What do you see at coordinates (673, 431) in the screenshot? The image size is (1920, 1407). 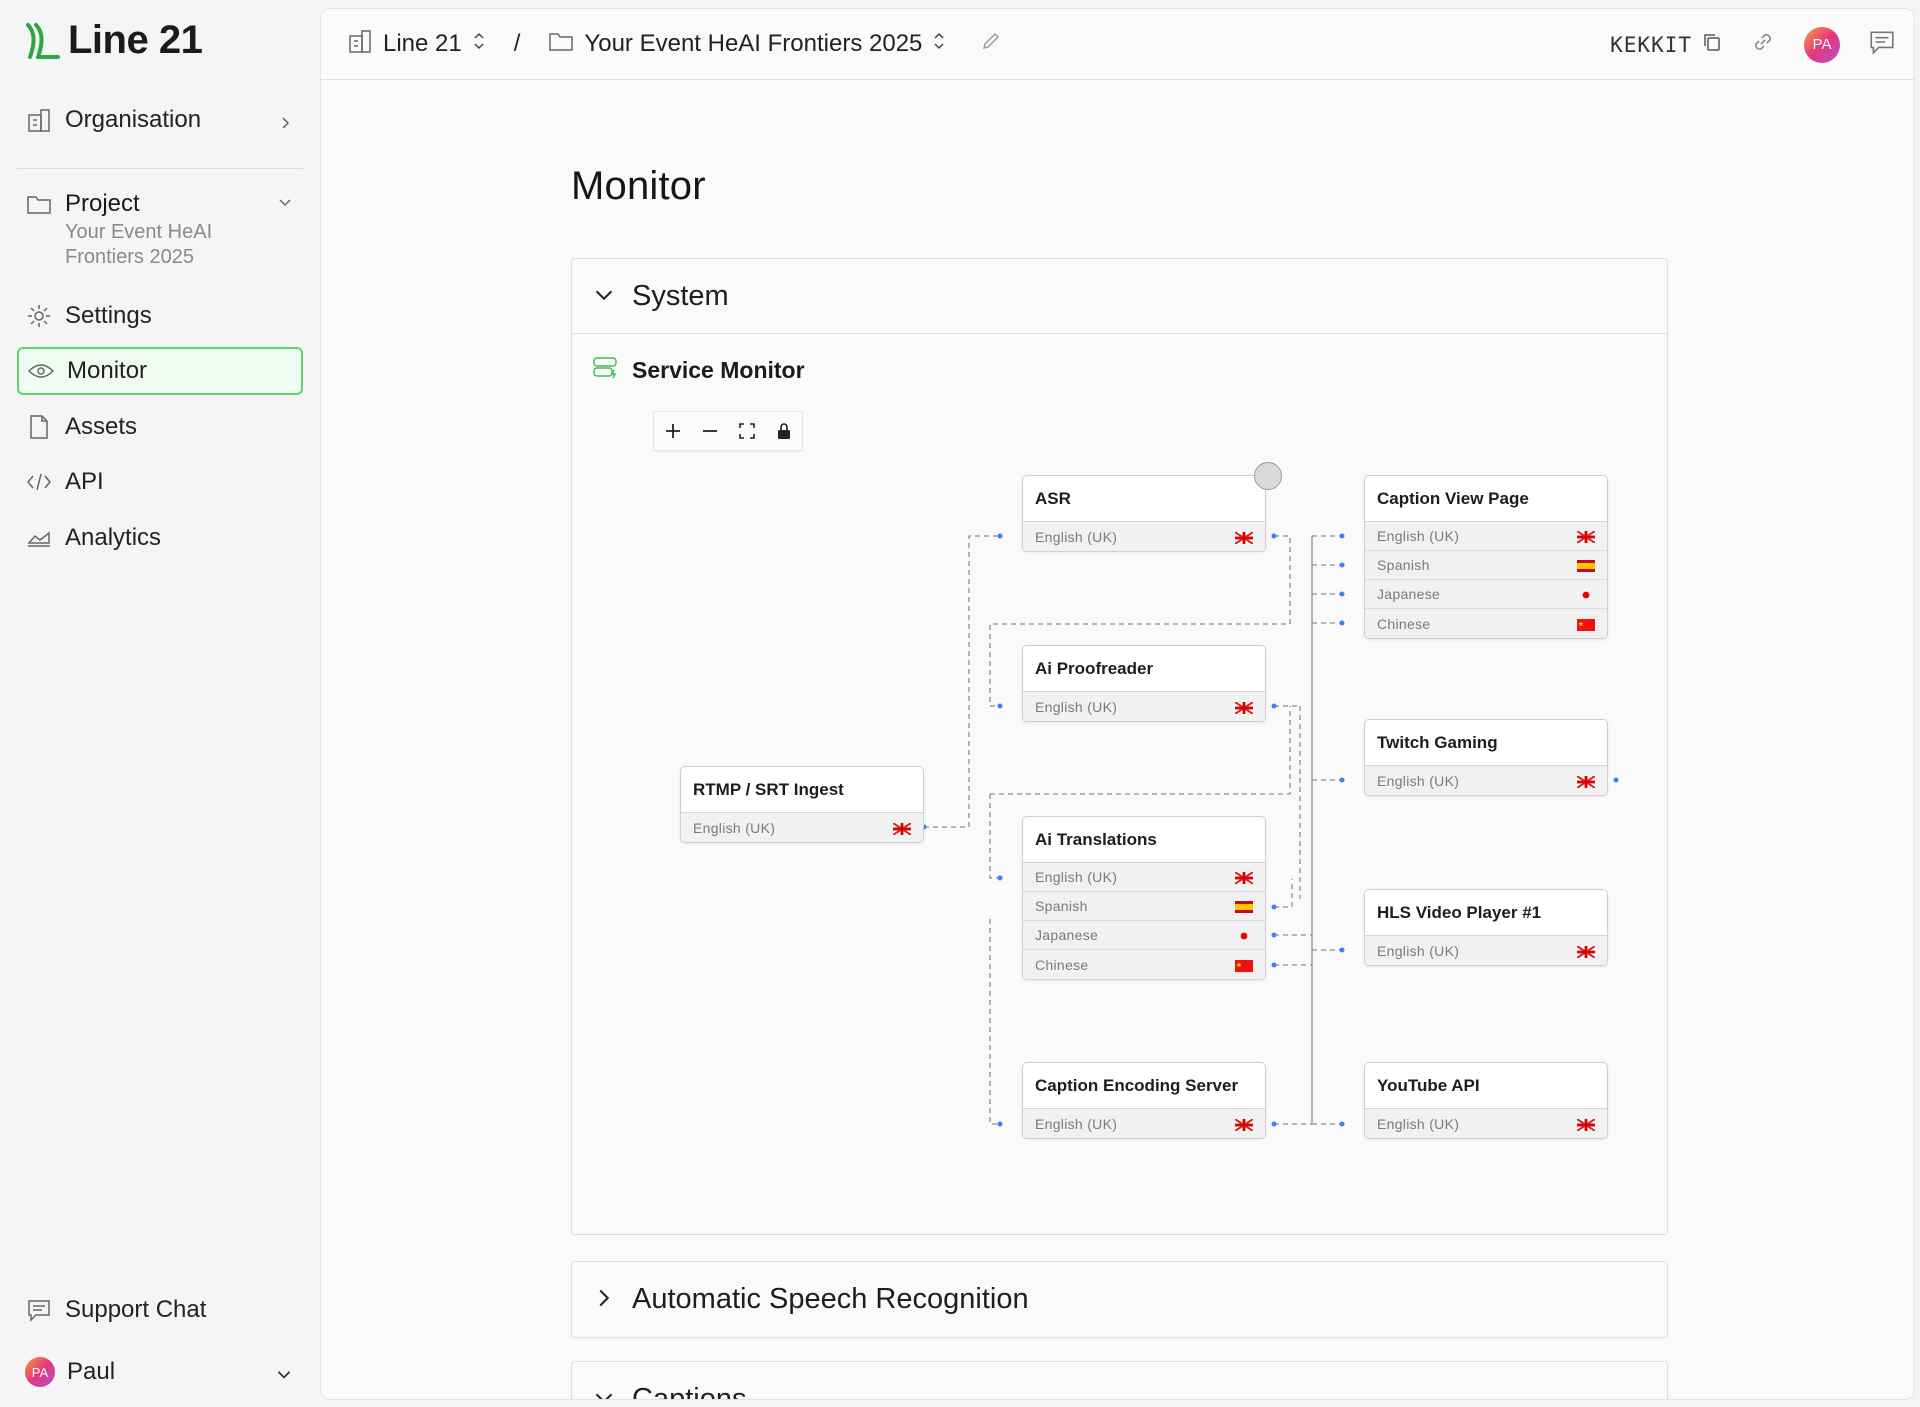 I see `zoom-in-icon` at bounding box center [673, 431].